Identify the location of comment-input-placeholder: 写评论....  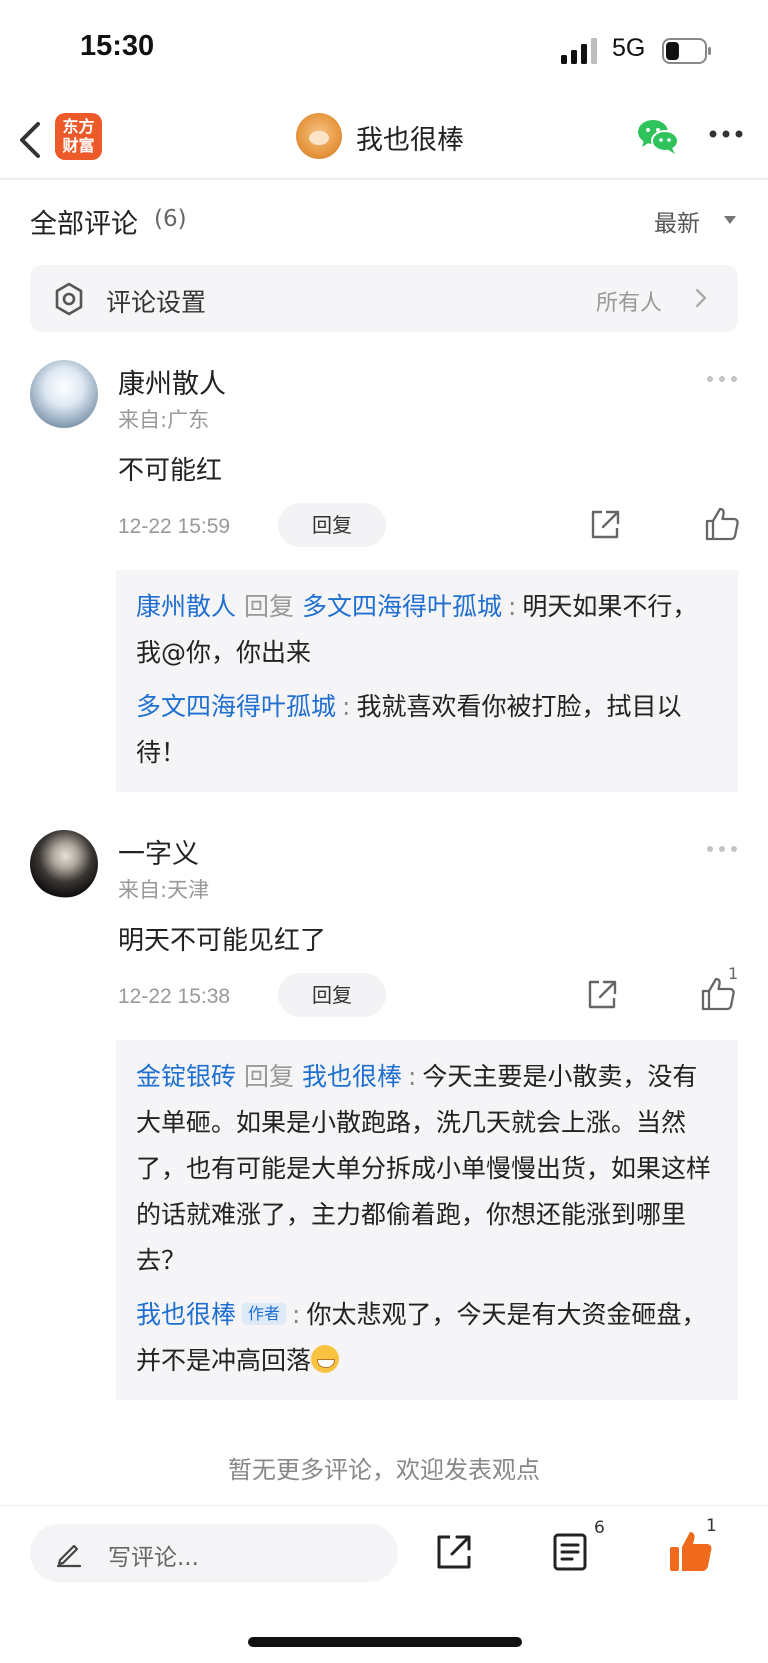
(153, 1558).